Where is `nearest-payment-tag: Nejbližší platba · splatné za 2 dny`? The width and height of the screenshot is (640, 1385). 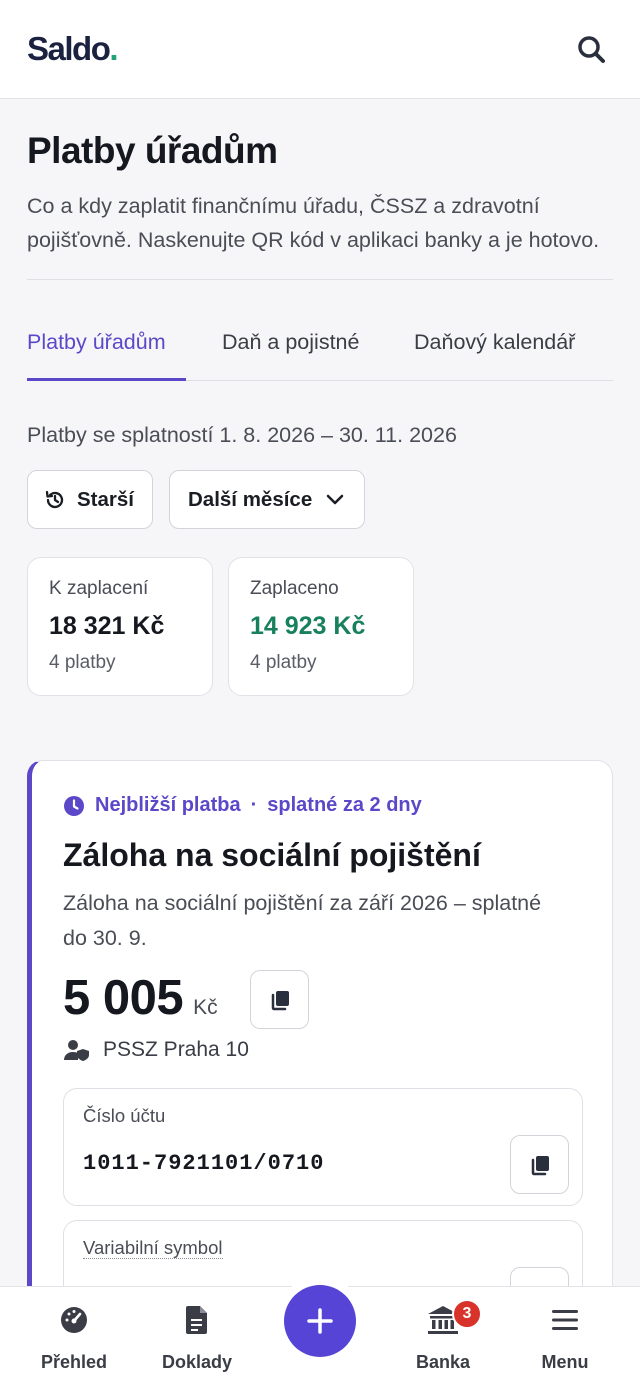
nearest-payment-tag: Nejbližší platba · splatné za 2 dny is located at coordinates (242, 805).